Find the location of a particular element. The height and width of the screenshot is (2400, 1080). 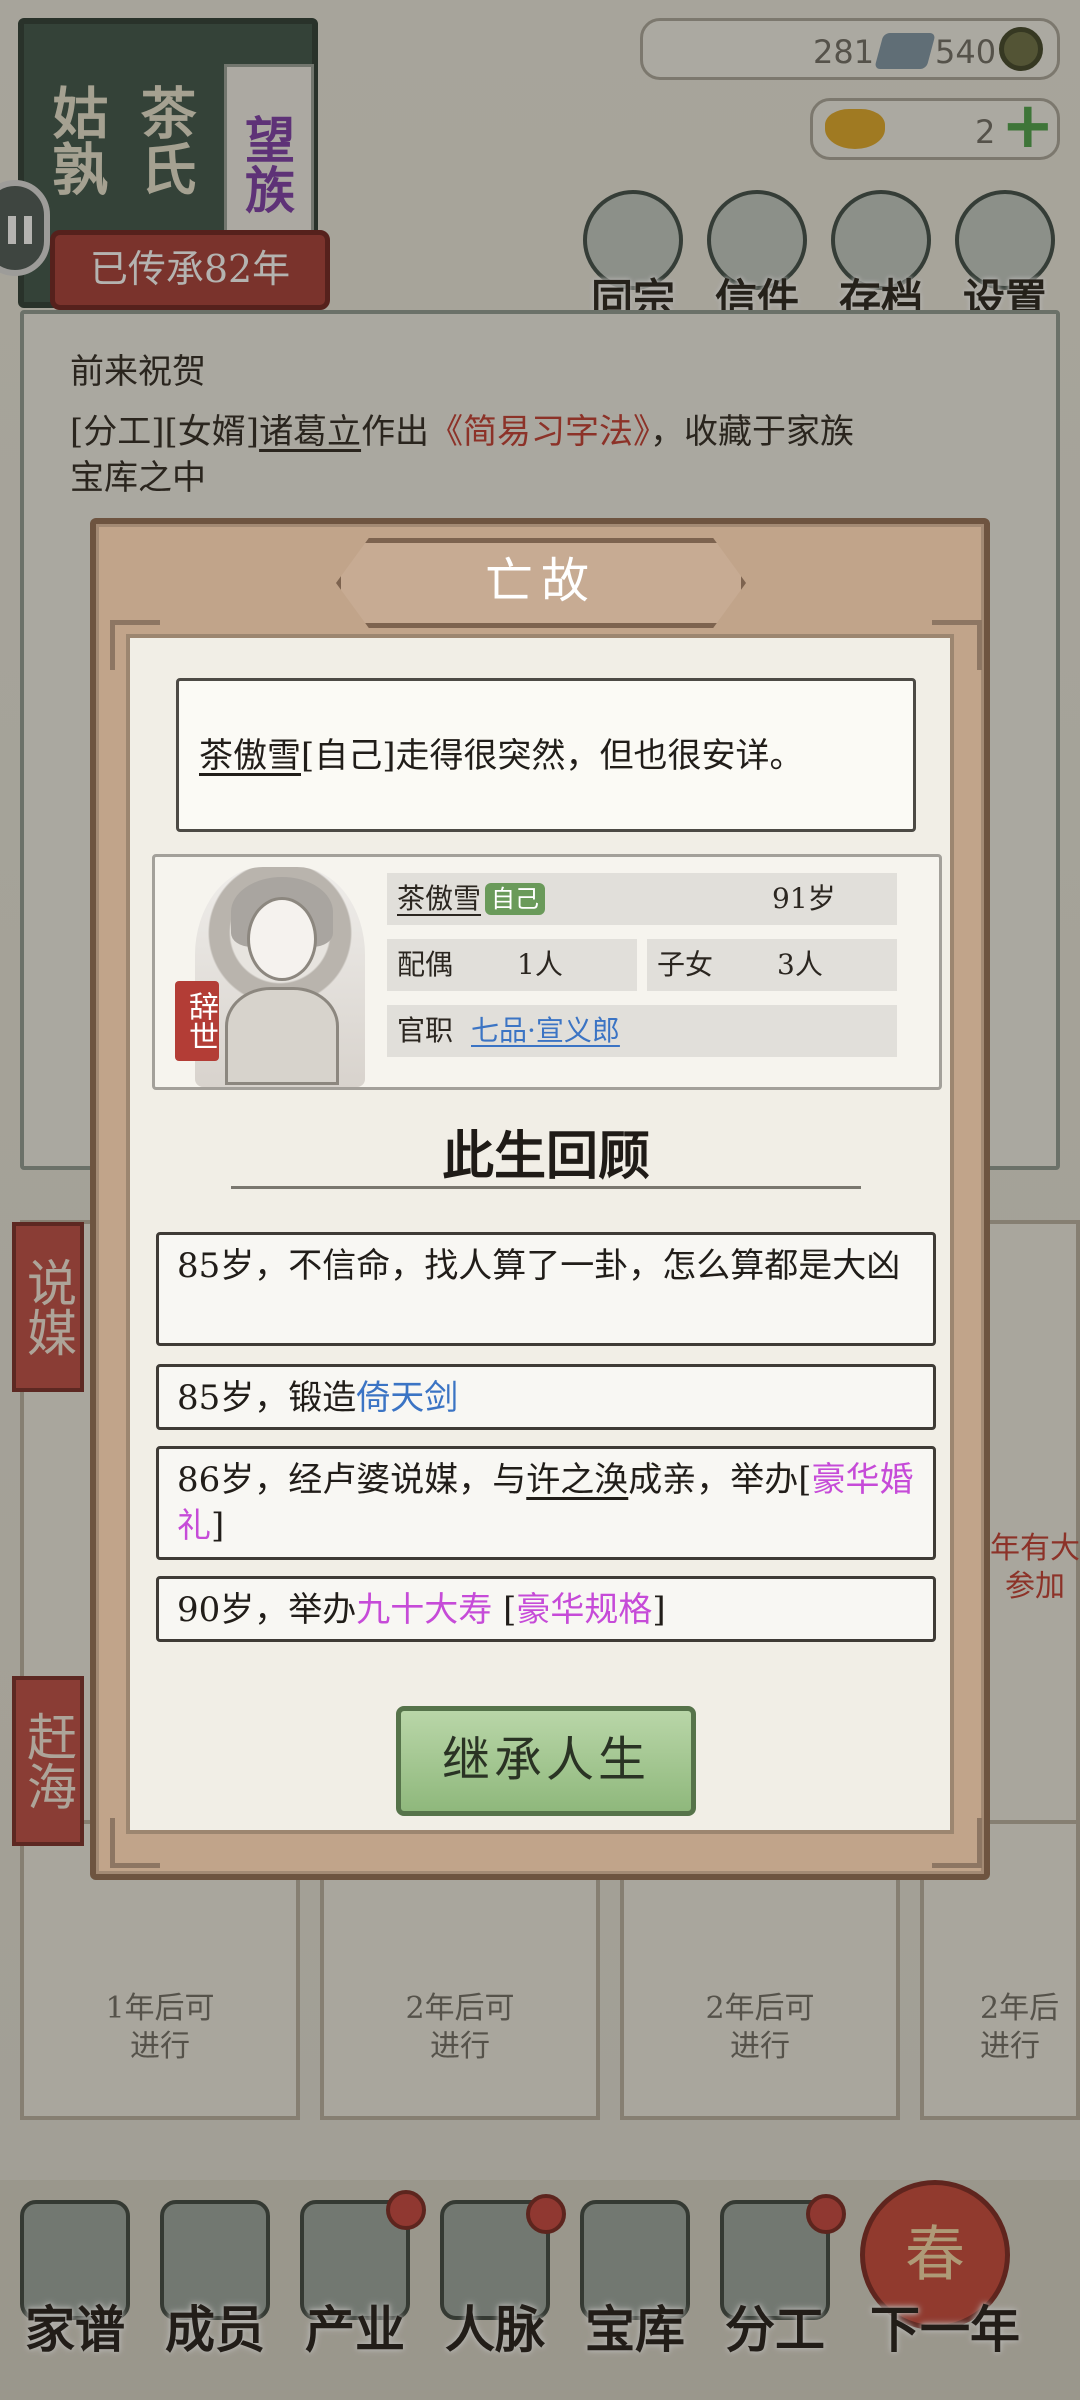

event-4-celebration: 九十大寿 is located at coordinates (424, 1610).